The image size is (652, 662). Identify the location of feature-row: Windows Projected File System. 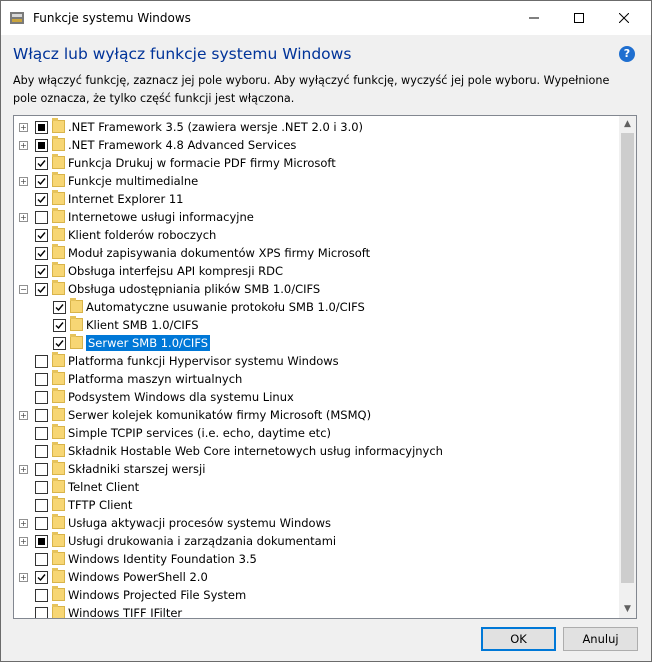
(316, 595).